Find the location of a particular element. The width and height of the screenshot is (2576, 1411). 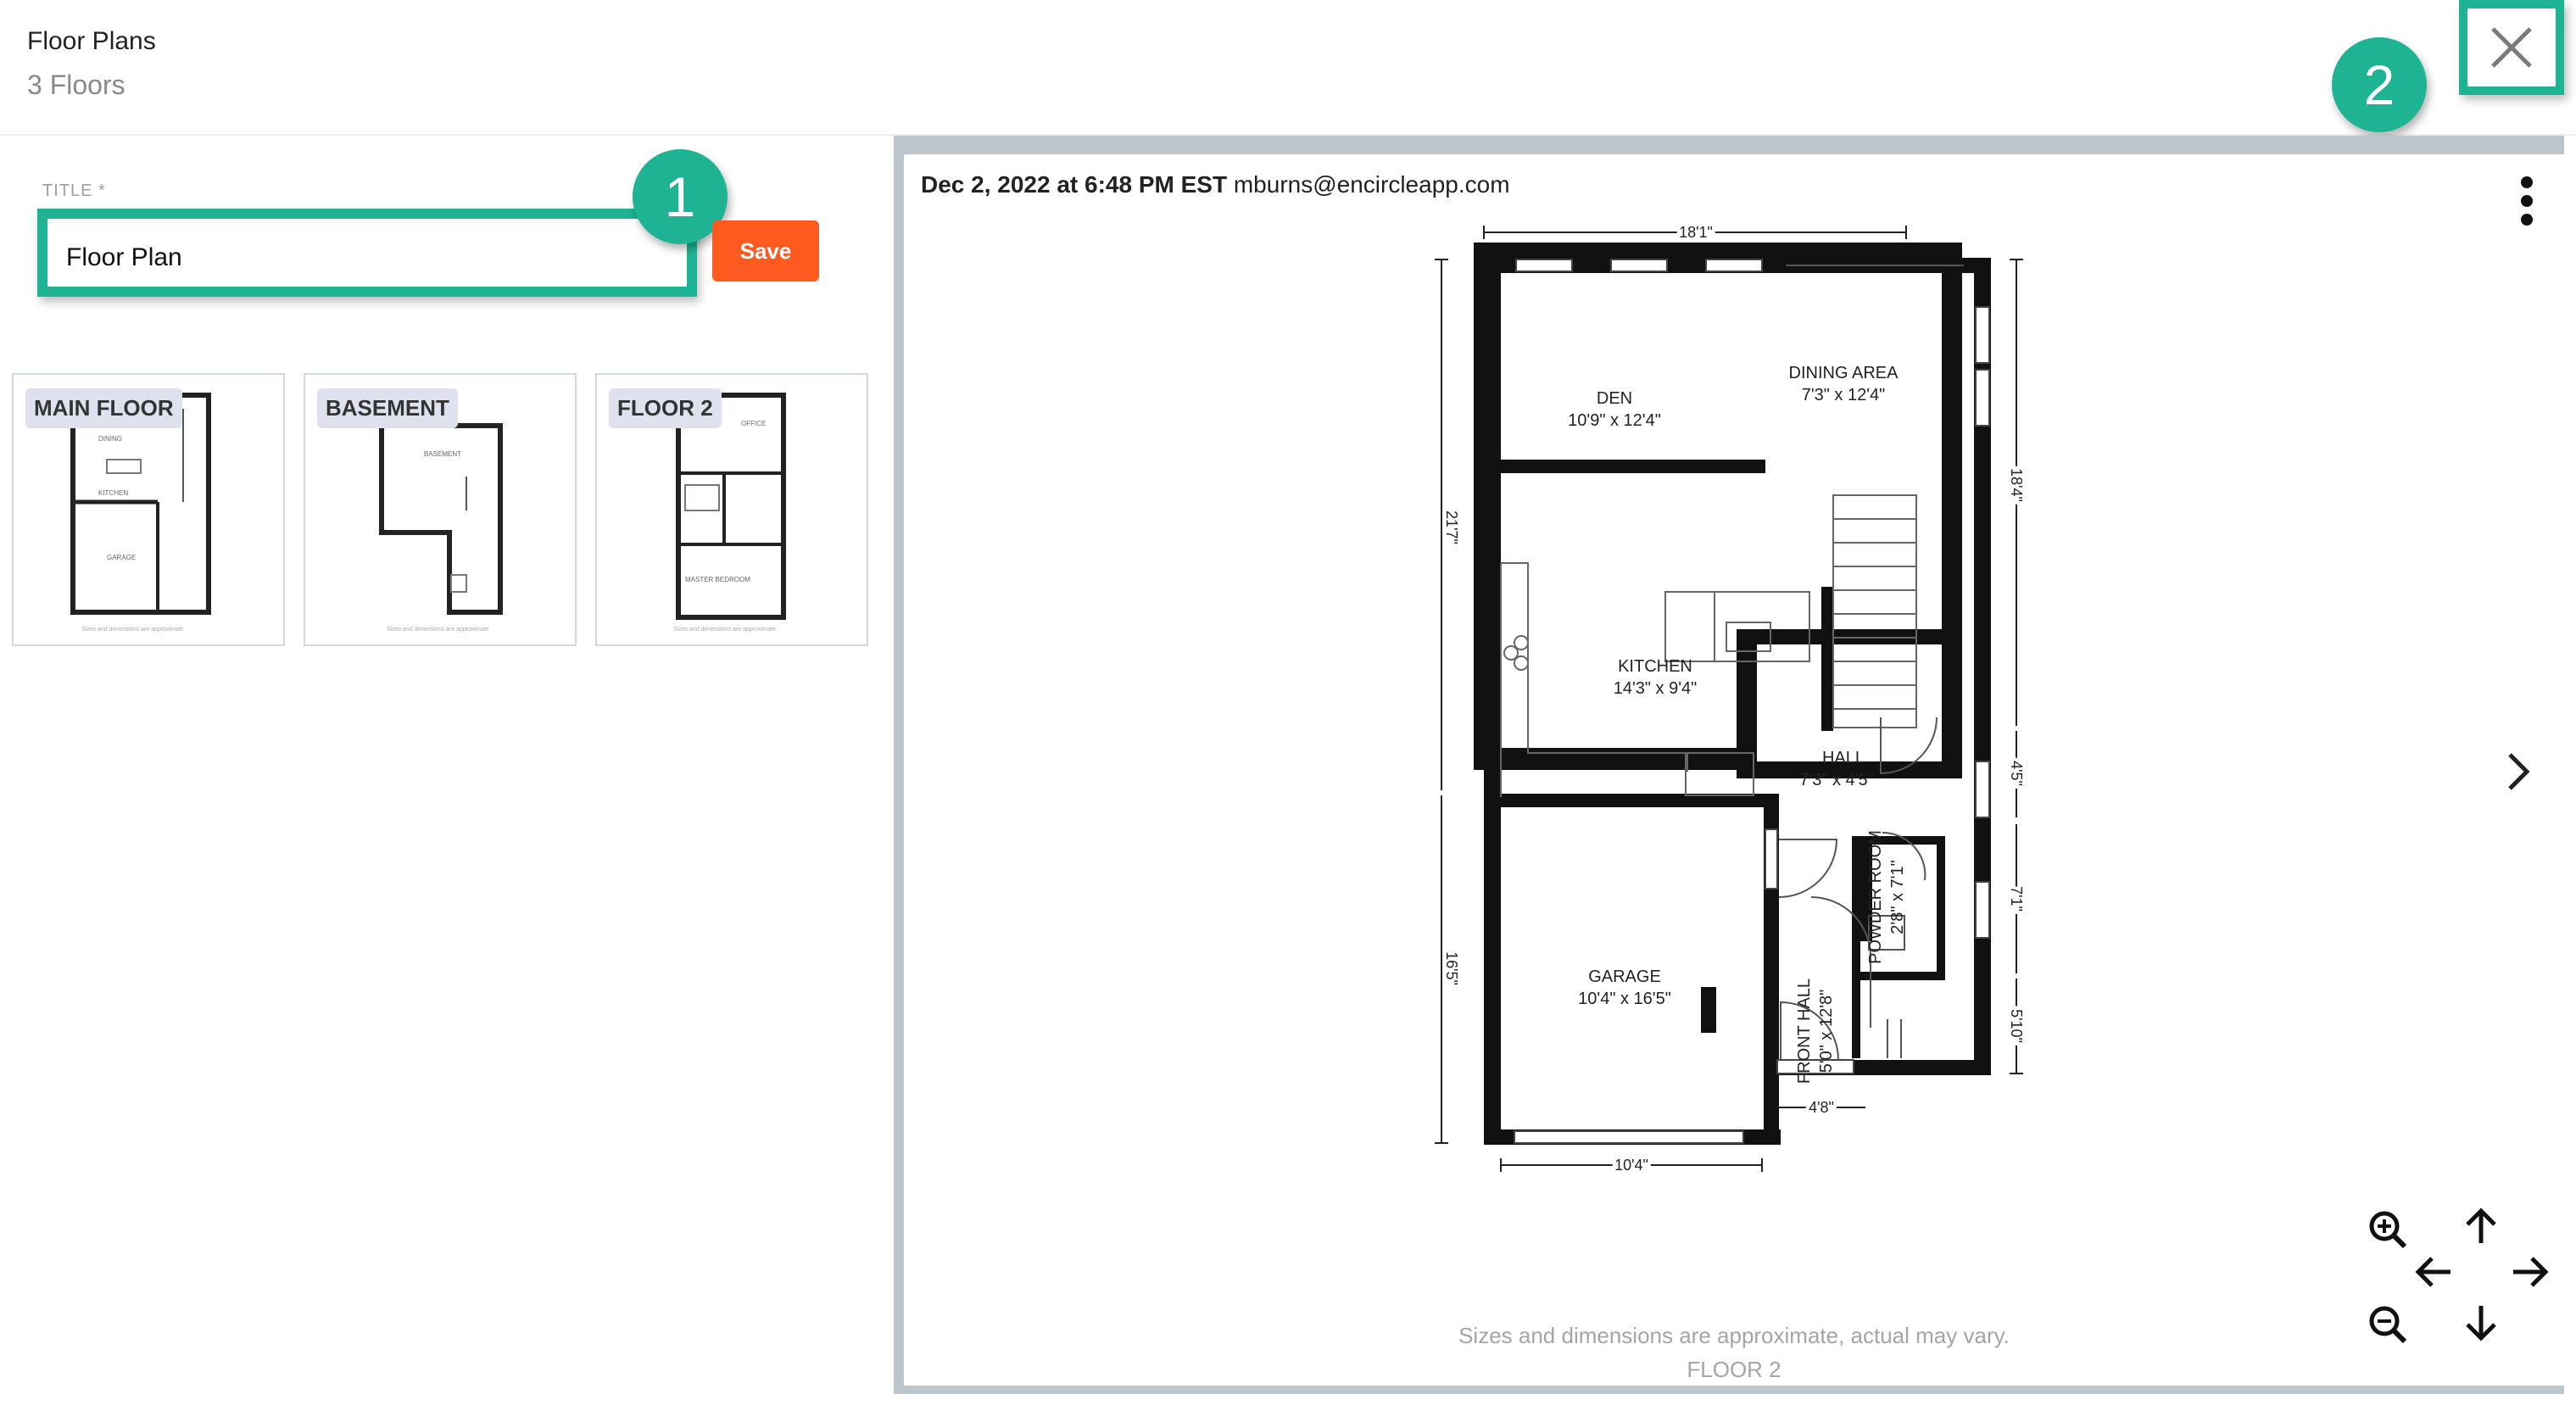

arrow-right-icon is located at coordinates (2530, 1272).